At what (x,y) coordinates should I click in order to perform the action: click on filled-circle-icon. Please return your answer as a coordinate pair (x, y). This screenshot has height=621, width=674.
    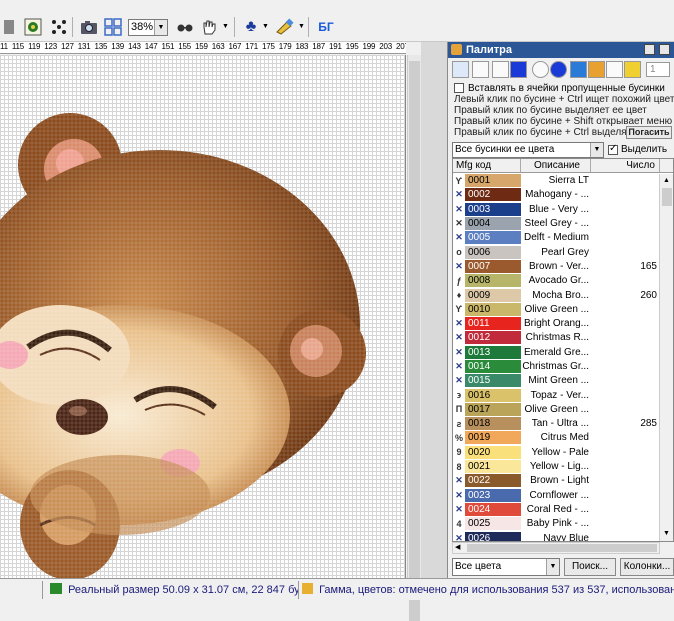
    Looking at the image, I should click on (558, 69).